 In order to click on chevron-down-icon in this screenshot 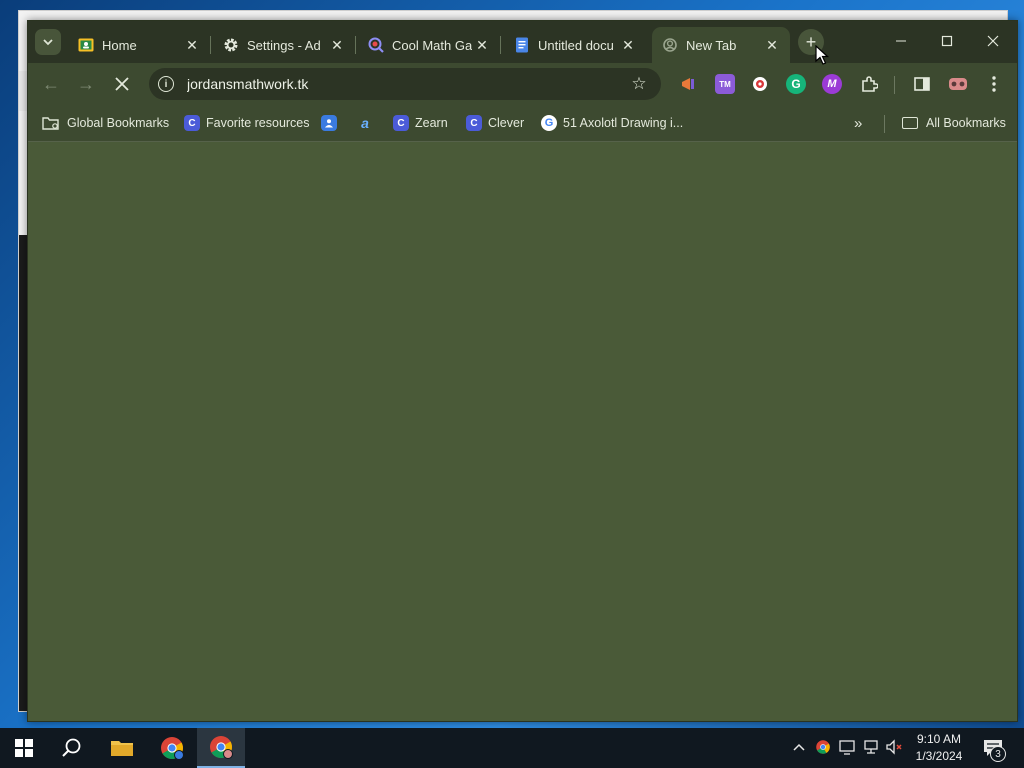, I will do `click(48, 42)`.